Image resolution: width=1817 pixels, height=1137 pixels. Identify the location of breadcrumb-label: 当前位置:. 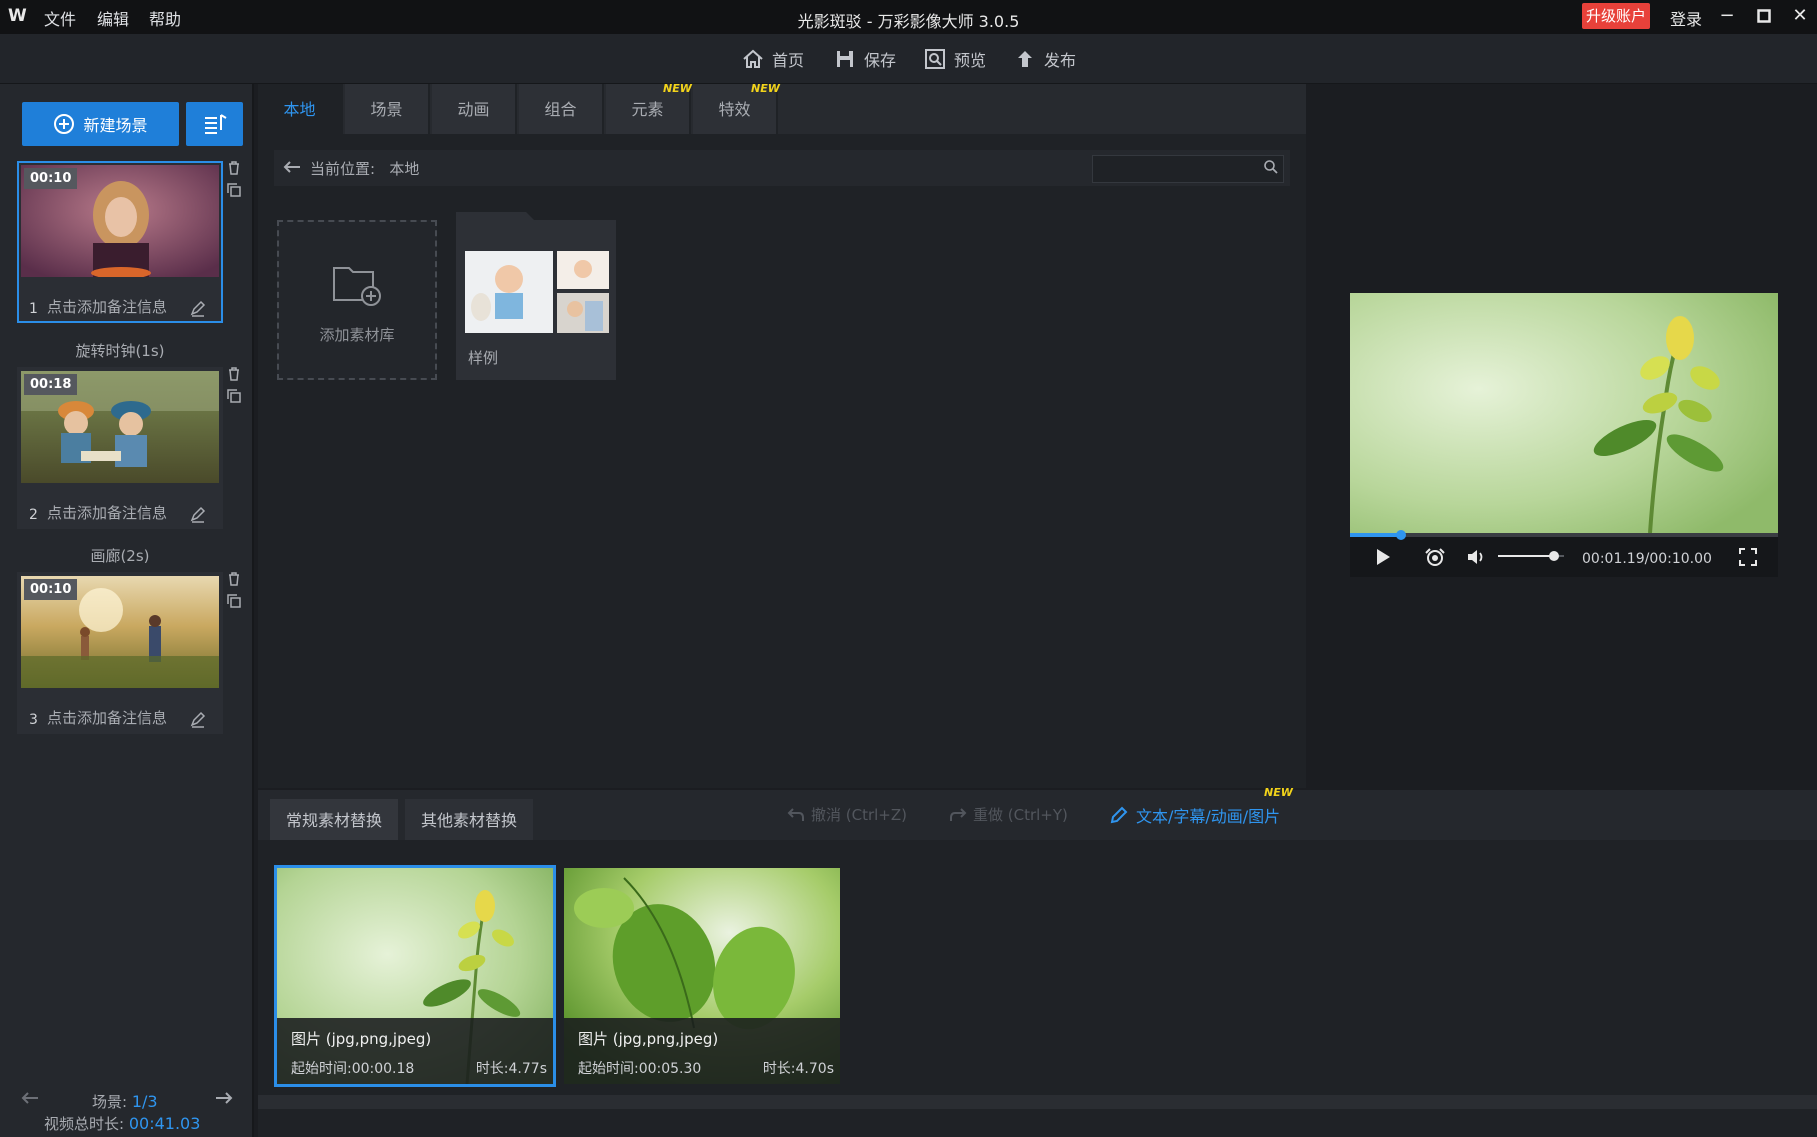
(343, 169).